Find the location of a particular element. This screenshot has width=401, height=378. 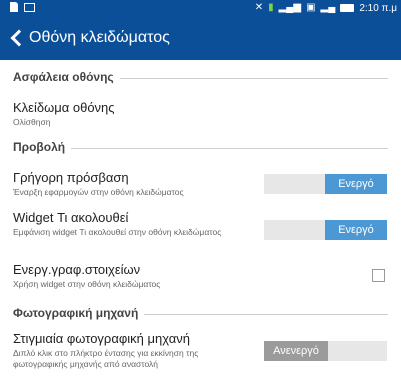

instant-camera-toggle: Ανενεργό is located at coordinates (325, 351).